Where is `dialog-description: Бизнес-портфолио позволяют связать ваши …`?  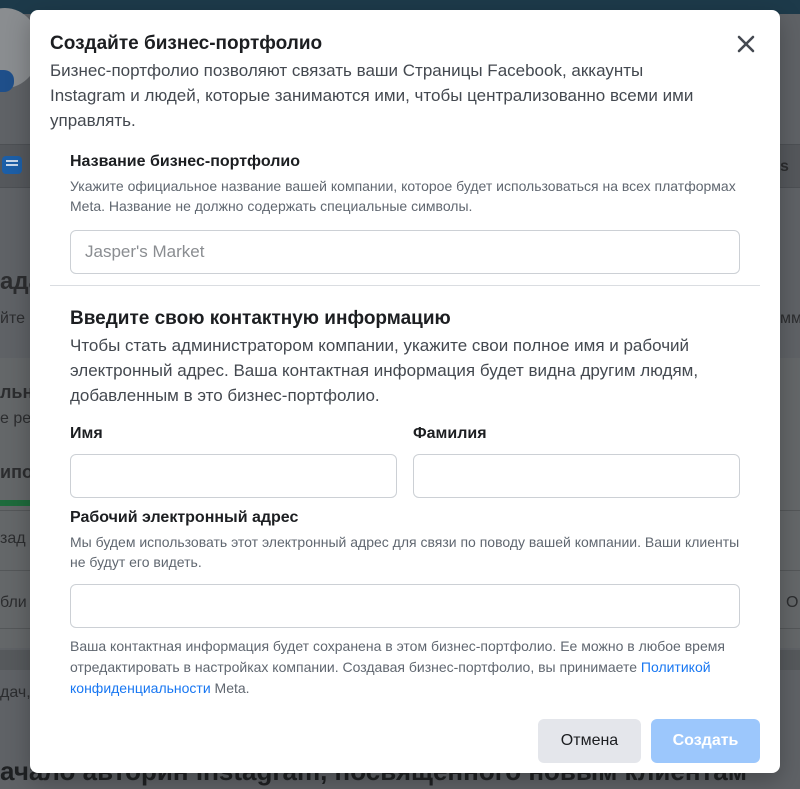
dialog-description: Бизнес-портфолио позволяют связать ваши … is located at coordinates (372, 95).